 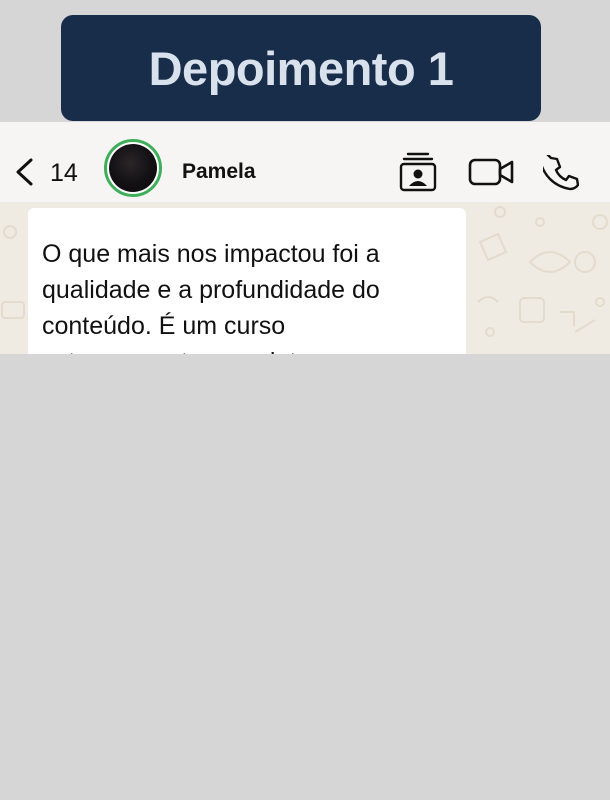 What do you see at coordinates (211, 254) in the screenshot?
I see `message-line: O que mais nos impactou foi a` at bounding box center [211, 254].